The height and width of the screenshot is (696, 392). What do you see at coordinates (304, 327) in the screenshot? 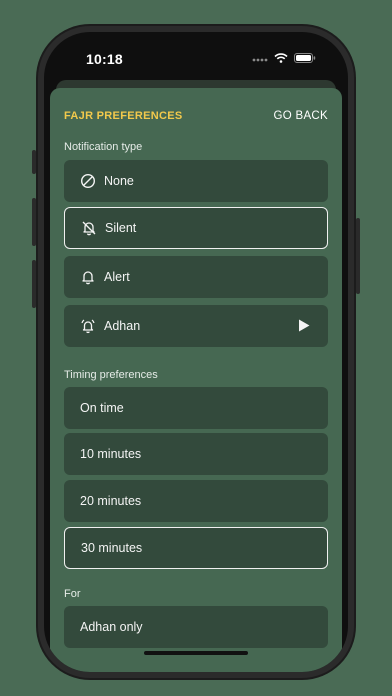
I see `play-icon` at bounding box center [304, 327].